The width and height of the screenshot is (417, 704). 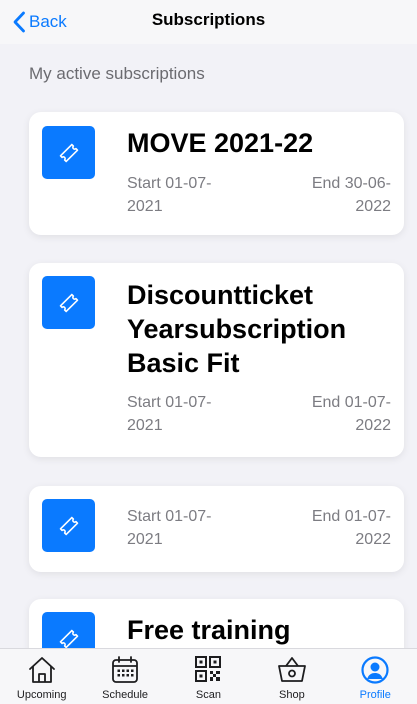 I want to click on shopping-basket-icon, so click(x=291, y=669).